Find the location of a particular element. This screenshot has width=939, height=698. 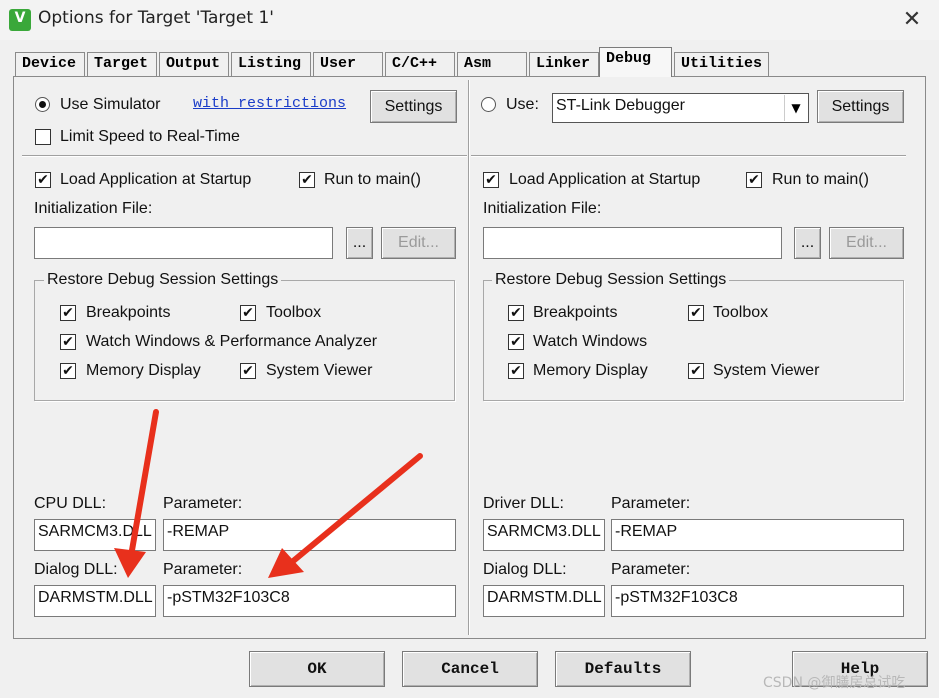

red-arrow-left is located at coordinates (136, 493).